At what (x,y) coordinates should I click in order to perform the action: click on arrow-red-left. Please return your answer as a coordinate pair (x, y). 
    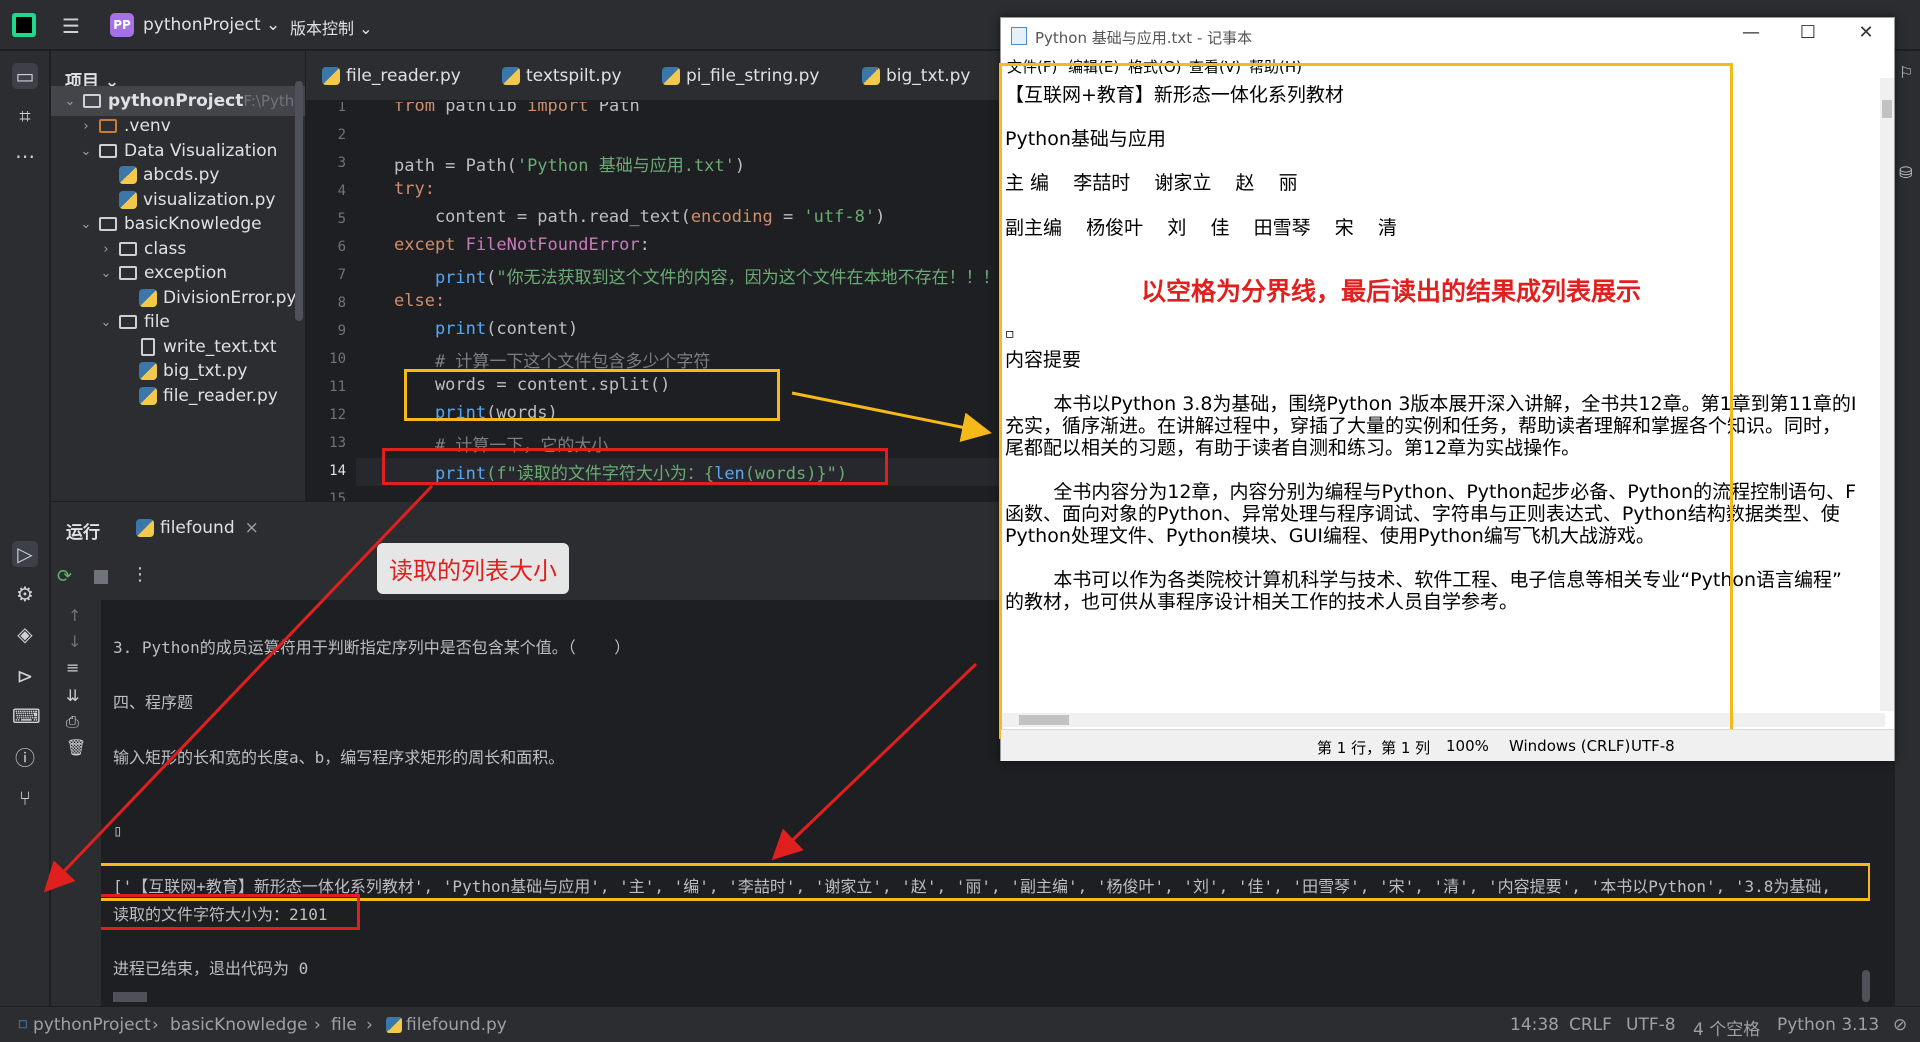
    Looking at the image, I should click on (238, 688).